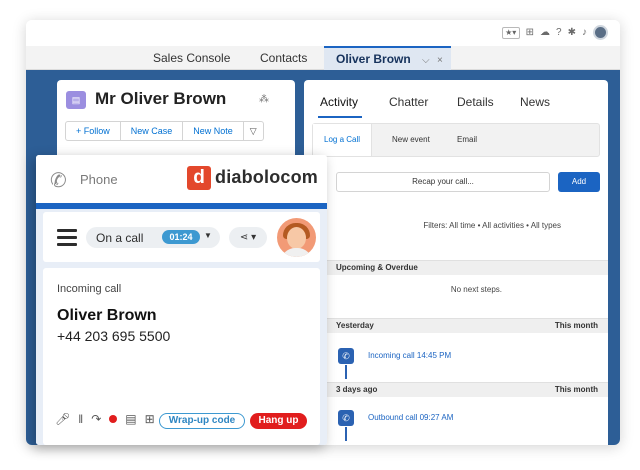 Image resolution: width=640 pixels, height=470 pixels. What do you see at coordinates (600, 32) in the screenshot?
I see `user-avatar` at bounding box center [600, 32].